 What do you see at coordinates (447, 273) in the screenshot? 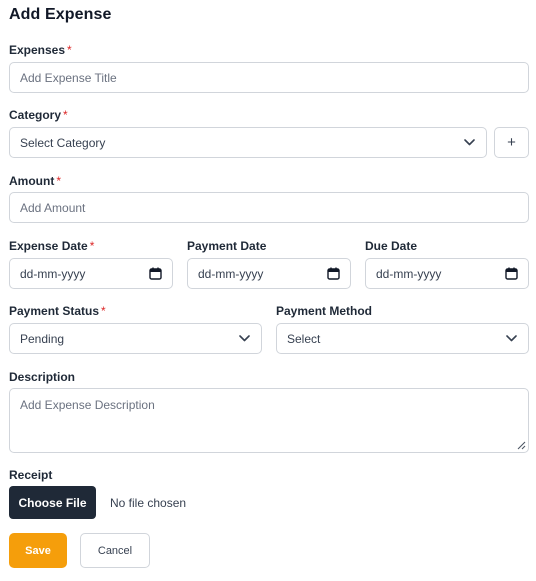
I see `due-date-input: dd-mm-yyyy` at bounding box center [447, 273].